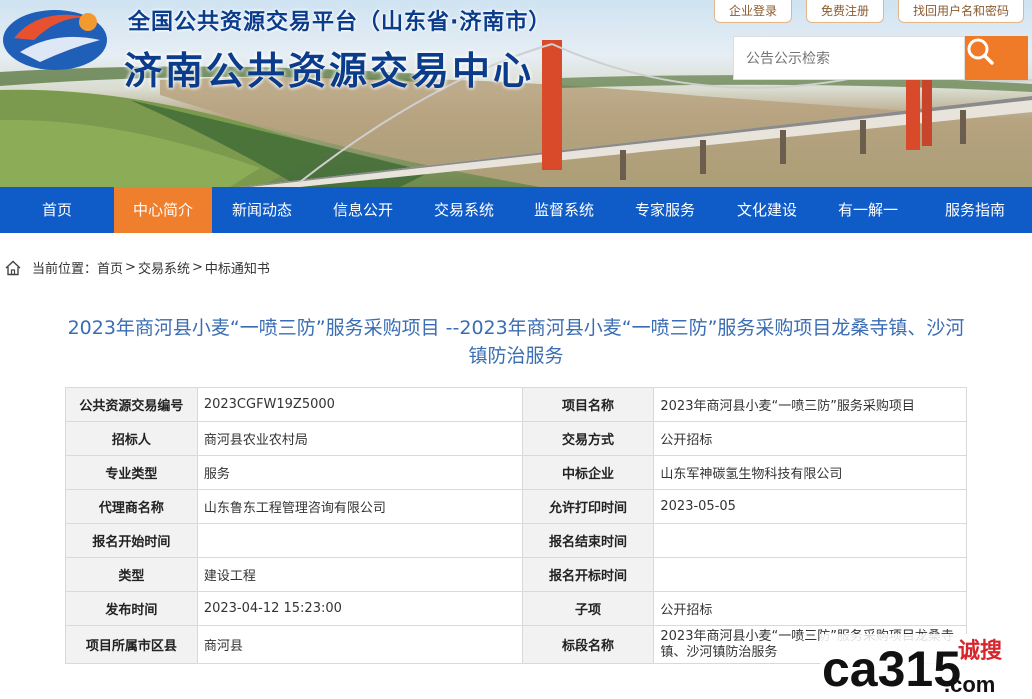 The width and height of the screenshot is (1032, 699). I want to click on cell-label: 允许打印时间, so click(588, 506).